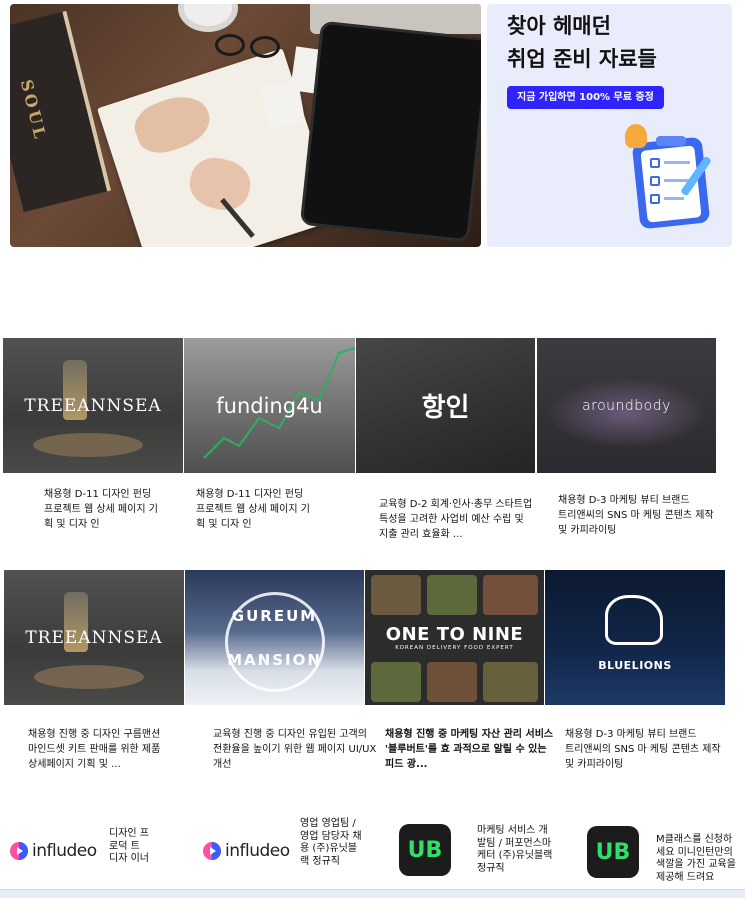 Image resolution: width=745 pixels, height=898 pixels. I want to click on brand-main: ONE TO NINE, so click(454, 634).